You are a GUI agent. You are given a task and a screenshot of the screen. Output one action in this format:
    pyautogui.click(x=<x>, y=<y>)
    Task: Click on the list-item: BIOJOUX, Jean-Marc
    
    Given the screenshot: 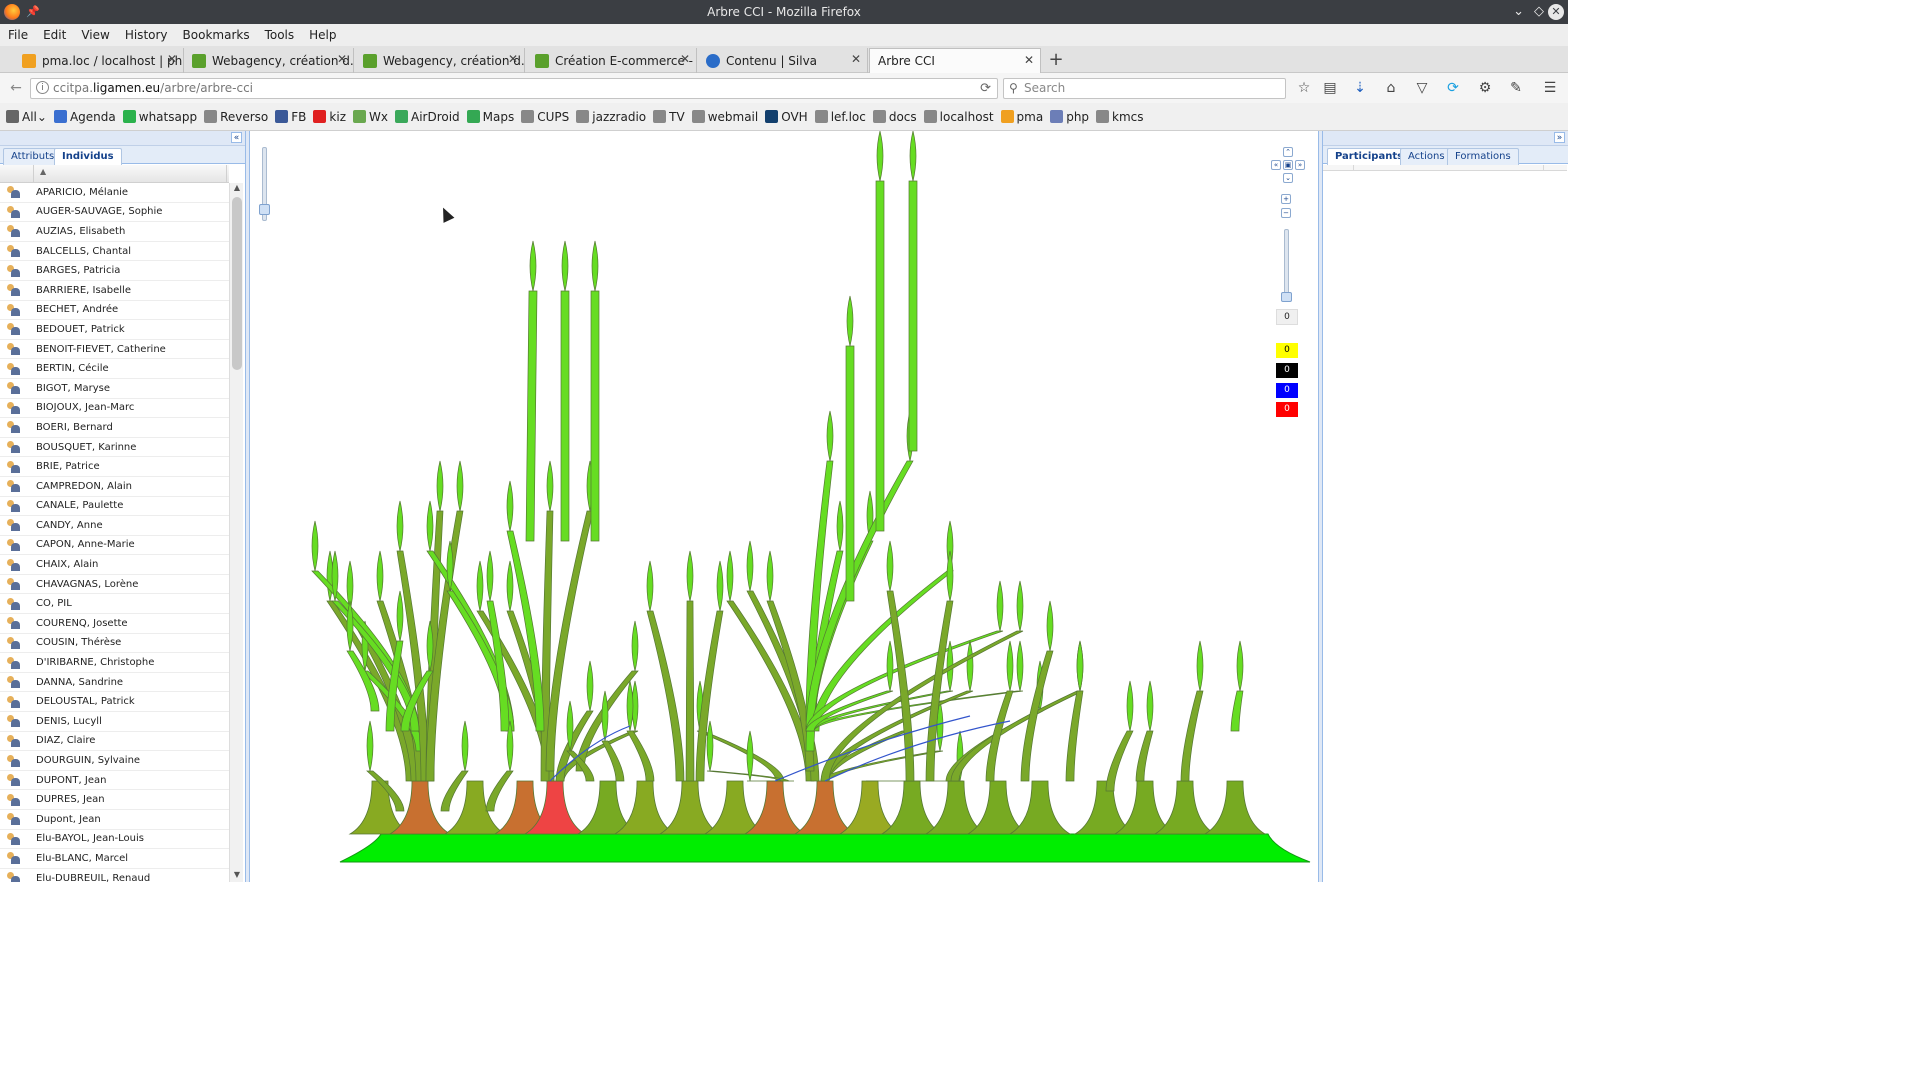 What is the action you would take?
    pyautogui.click(x=114, y=409)
    